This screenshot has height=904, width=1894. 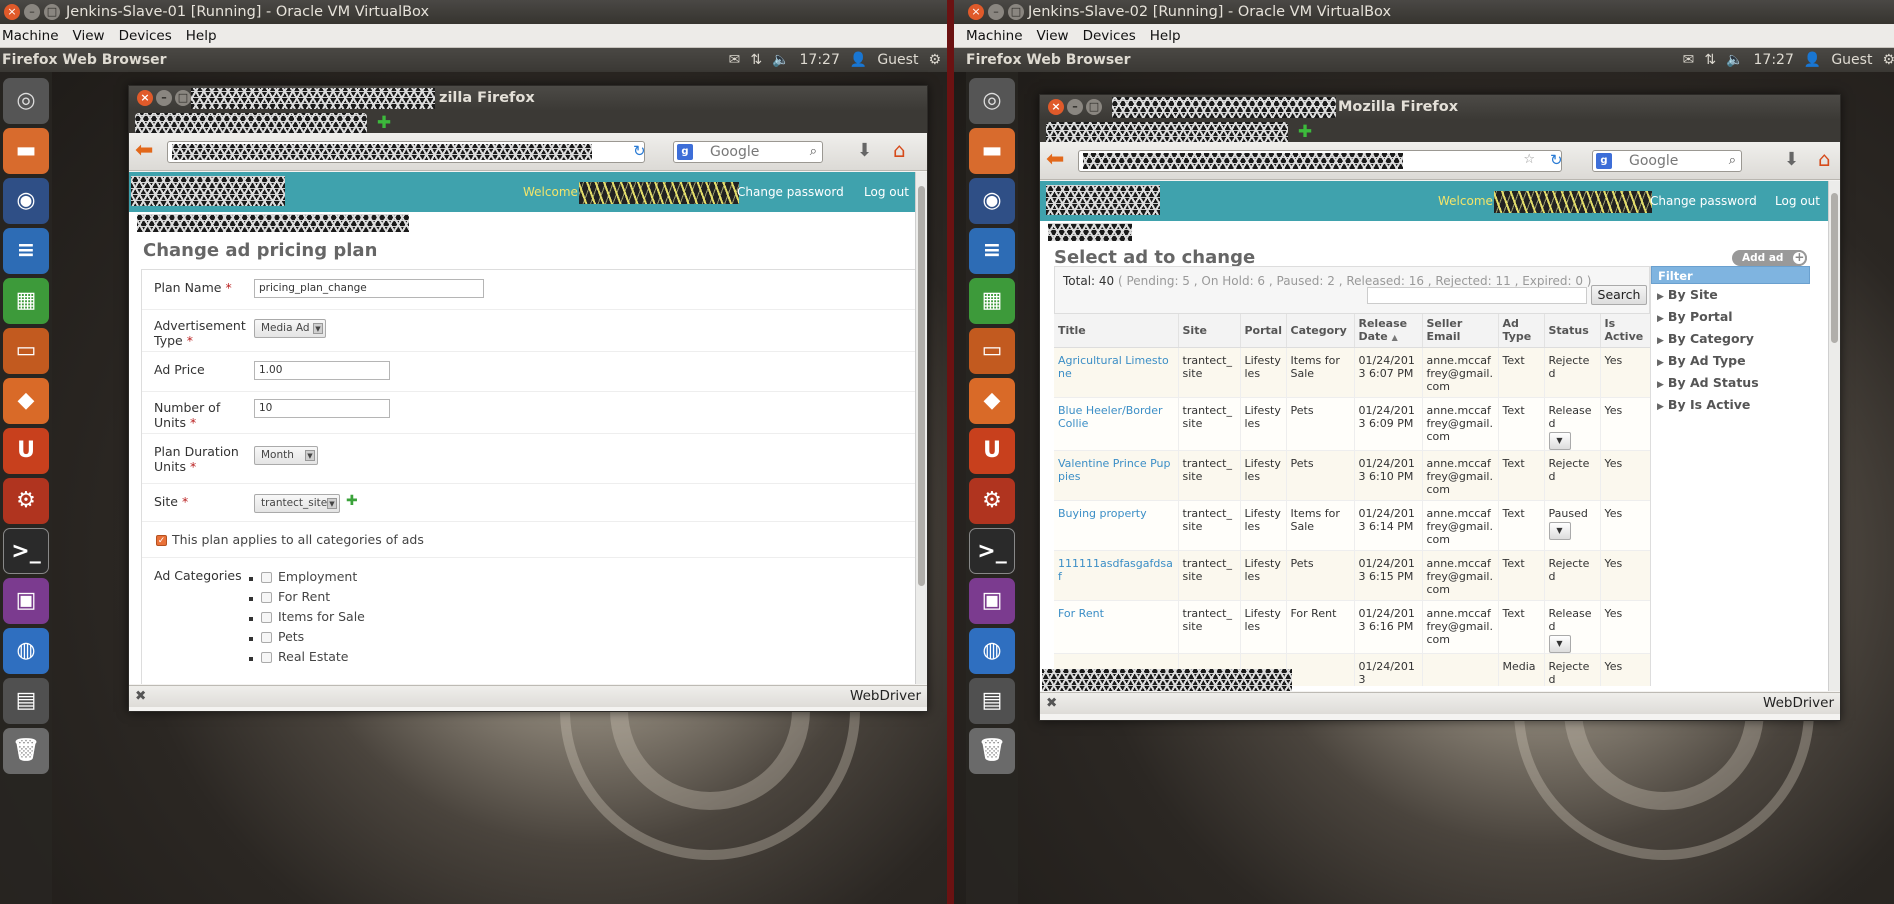 What do you see at coordinates (266, 577) in the screenshot?
I see `category-checkbox-employment` at bounding box center [266, 577].